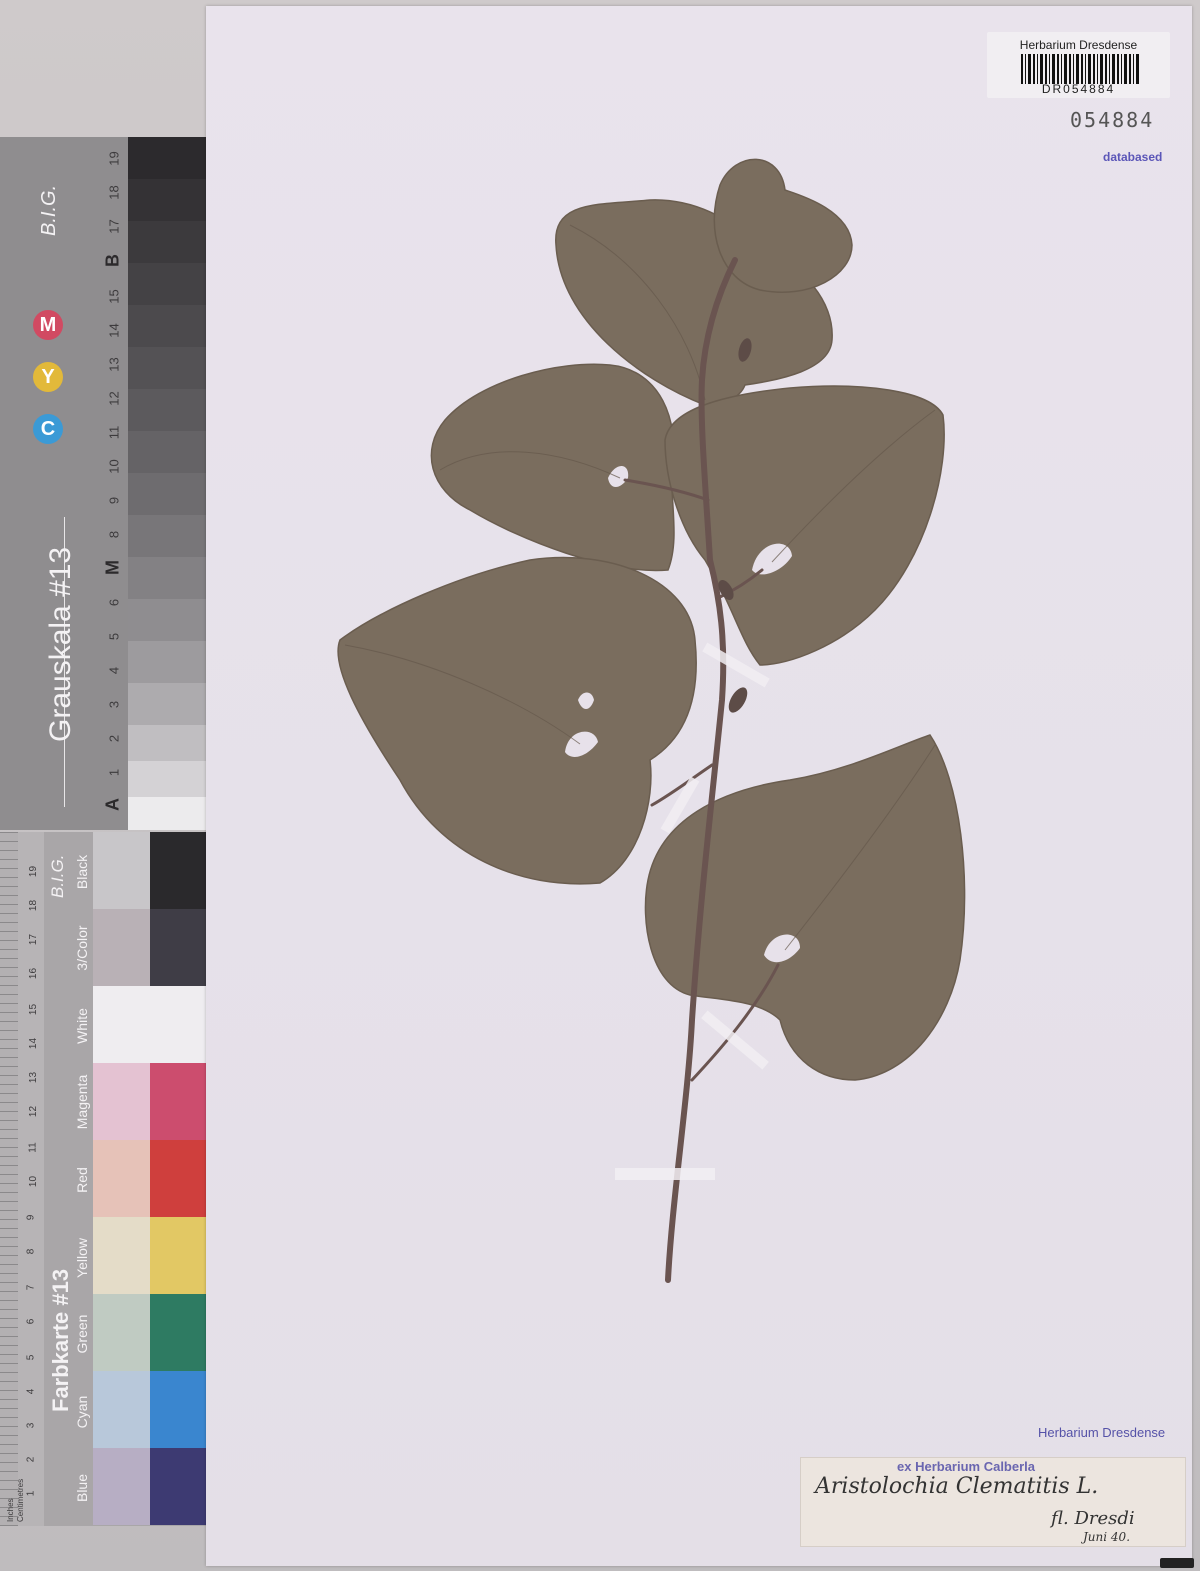  What do you see at coordinates (783, 225) in the screenshot?
I see `leaf-top-small` at bounding box center [783, 225].